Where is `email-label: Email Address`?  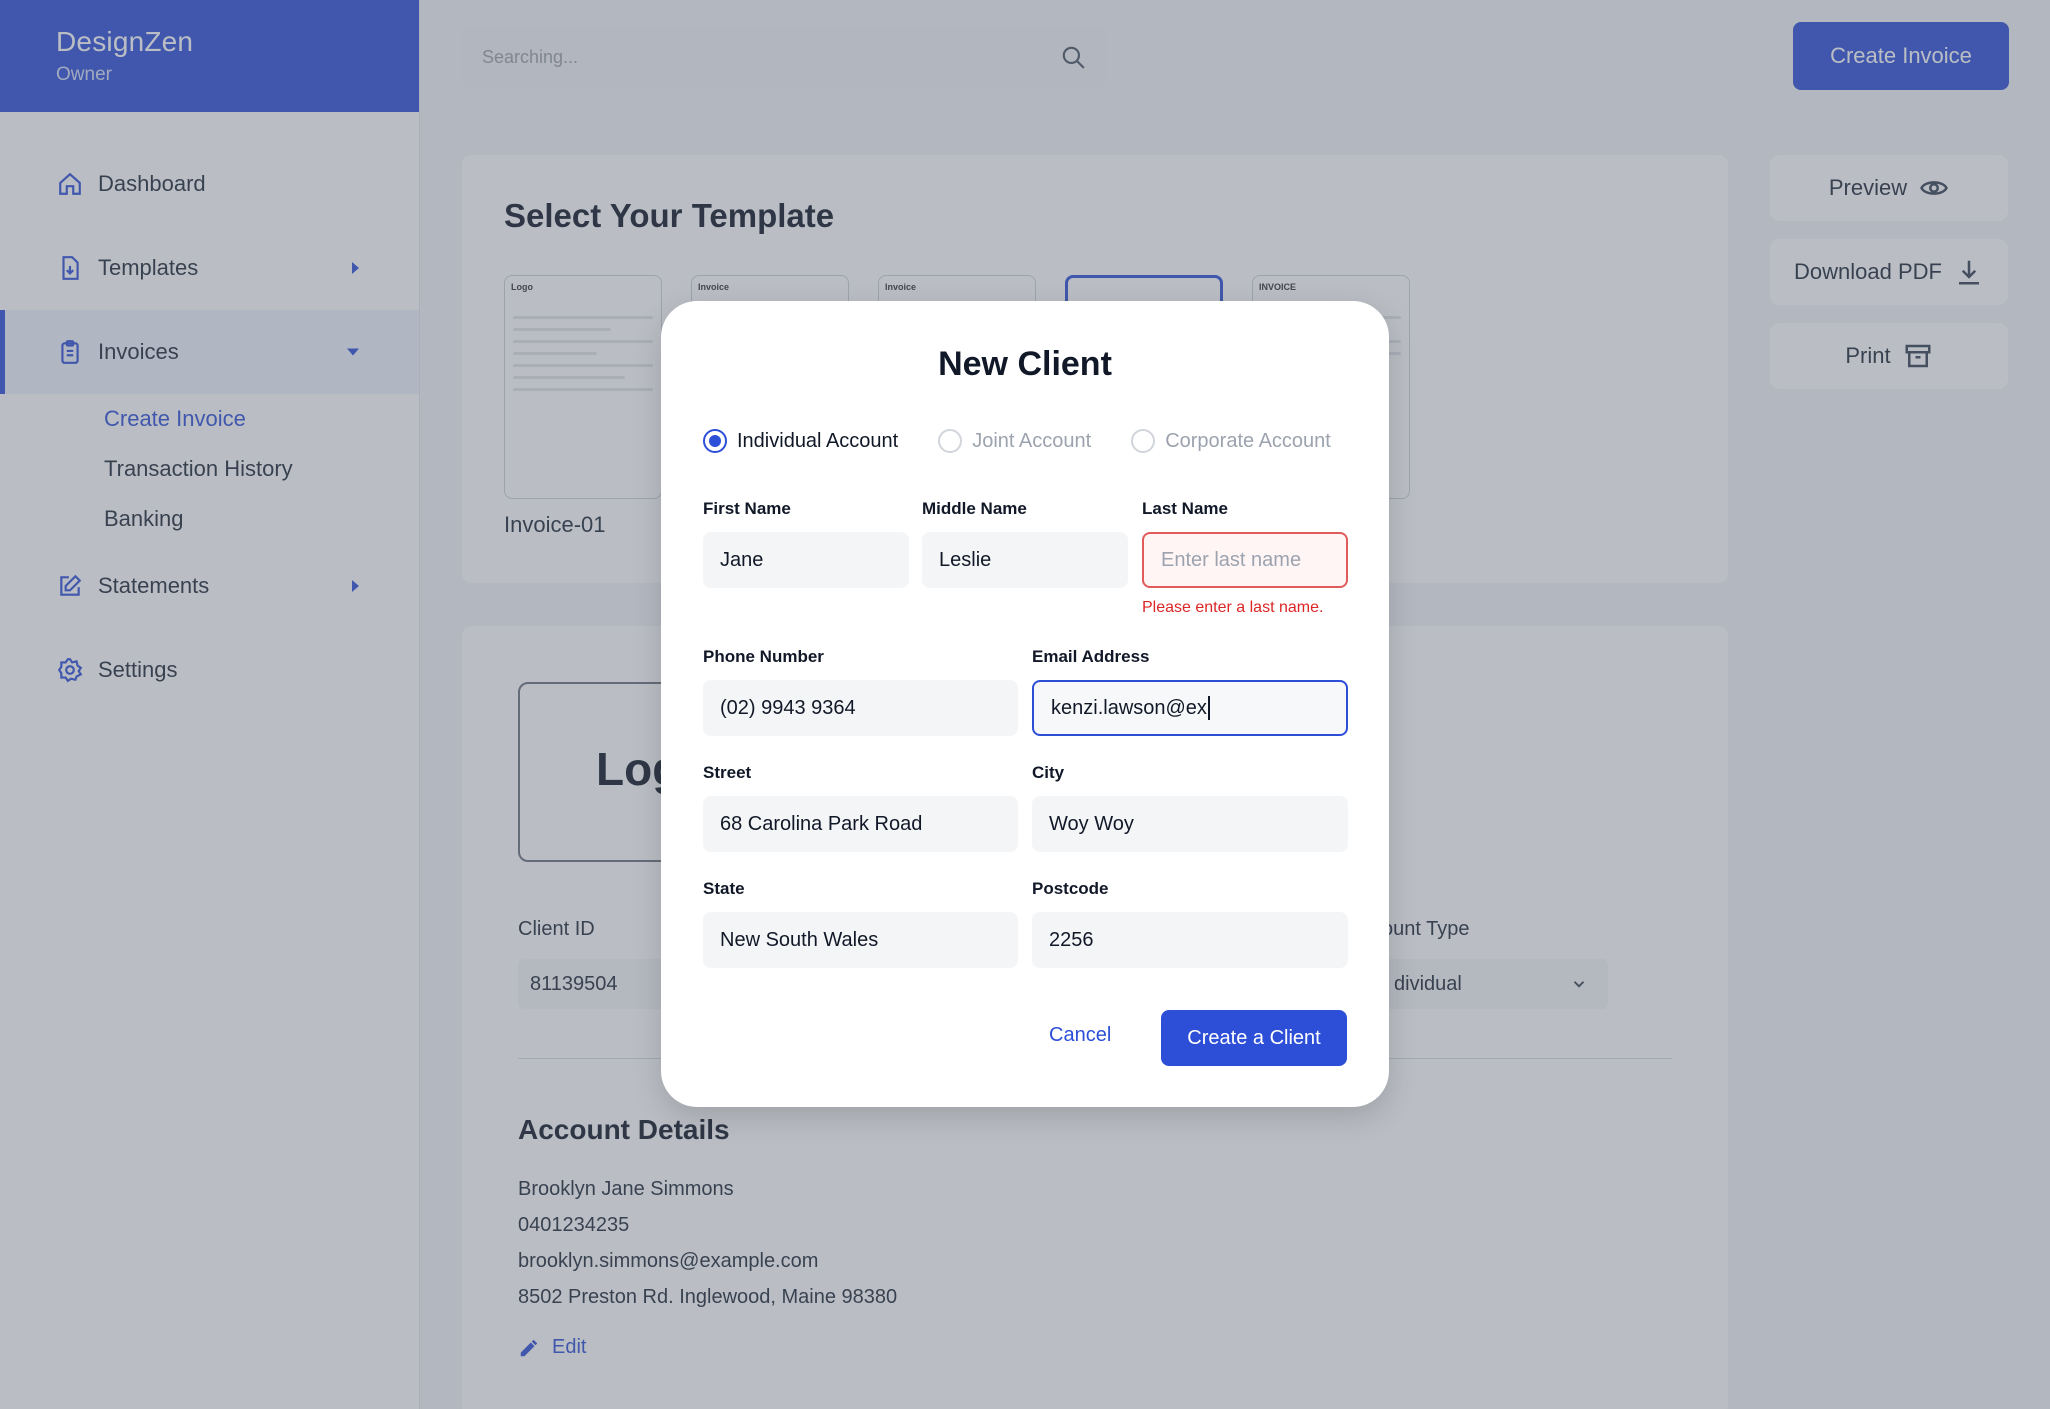 email-label: Email Address is located at coordinates (1091, 656).